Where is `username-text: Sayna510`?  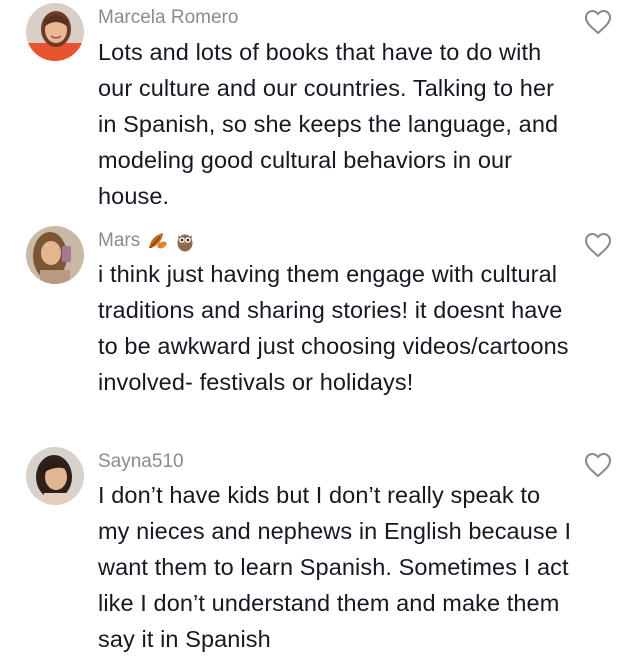
username-text: Sayna510 is located at coordinates (141, 462).